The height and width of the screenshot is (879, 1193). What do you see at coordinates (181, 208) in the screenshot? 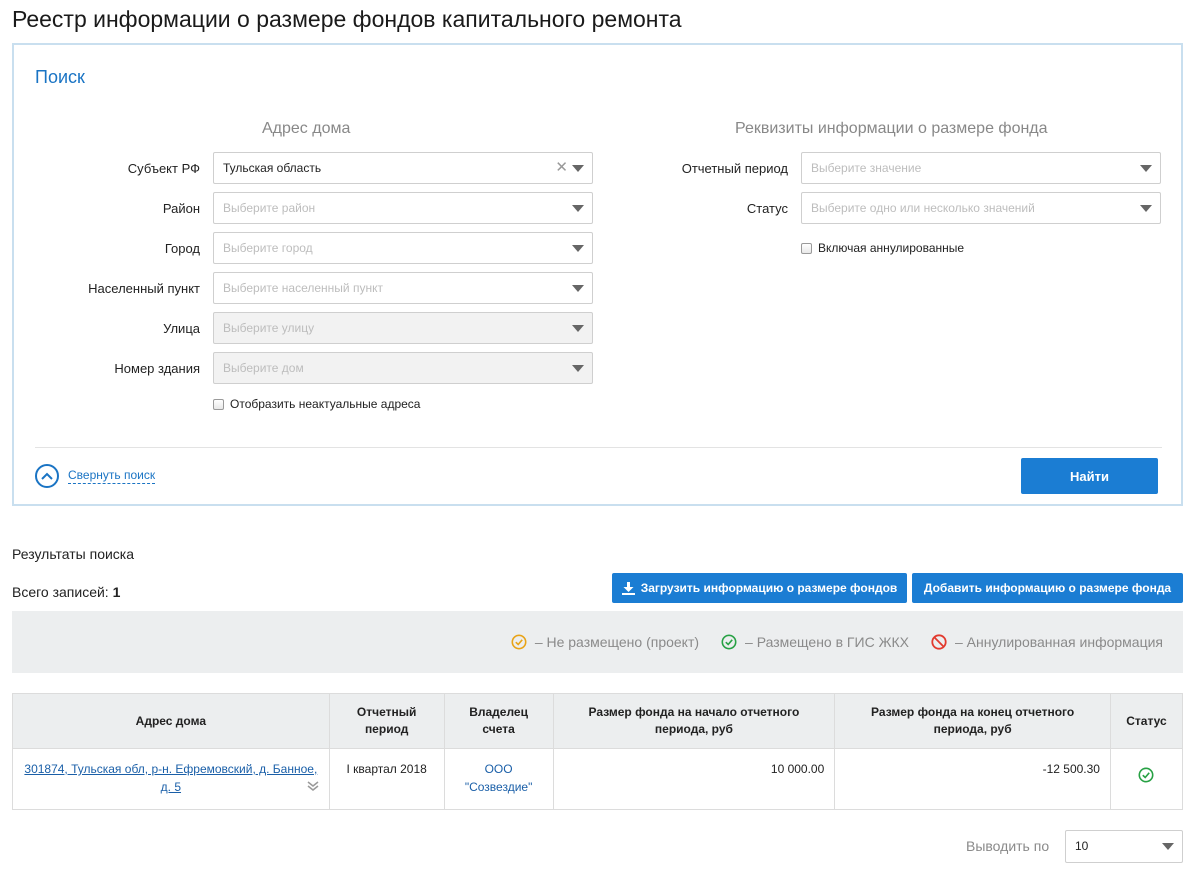
I see `district-label: Район` at bounding box center [181, 208].